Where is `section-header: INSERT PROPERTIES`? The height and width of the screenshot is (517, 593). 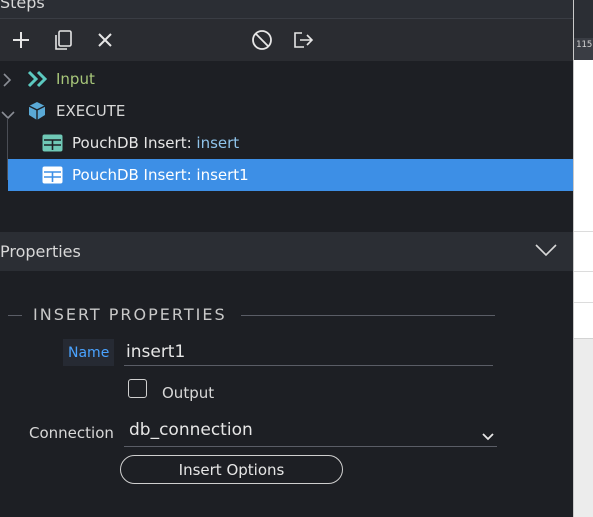
section-header: INSERT PROPERTIES is located at coordinates (251, 315).